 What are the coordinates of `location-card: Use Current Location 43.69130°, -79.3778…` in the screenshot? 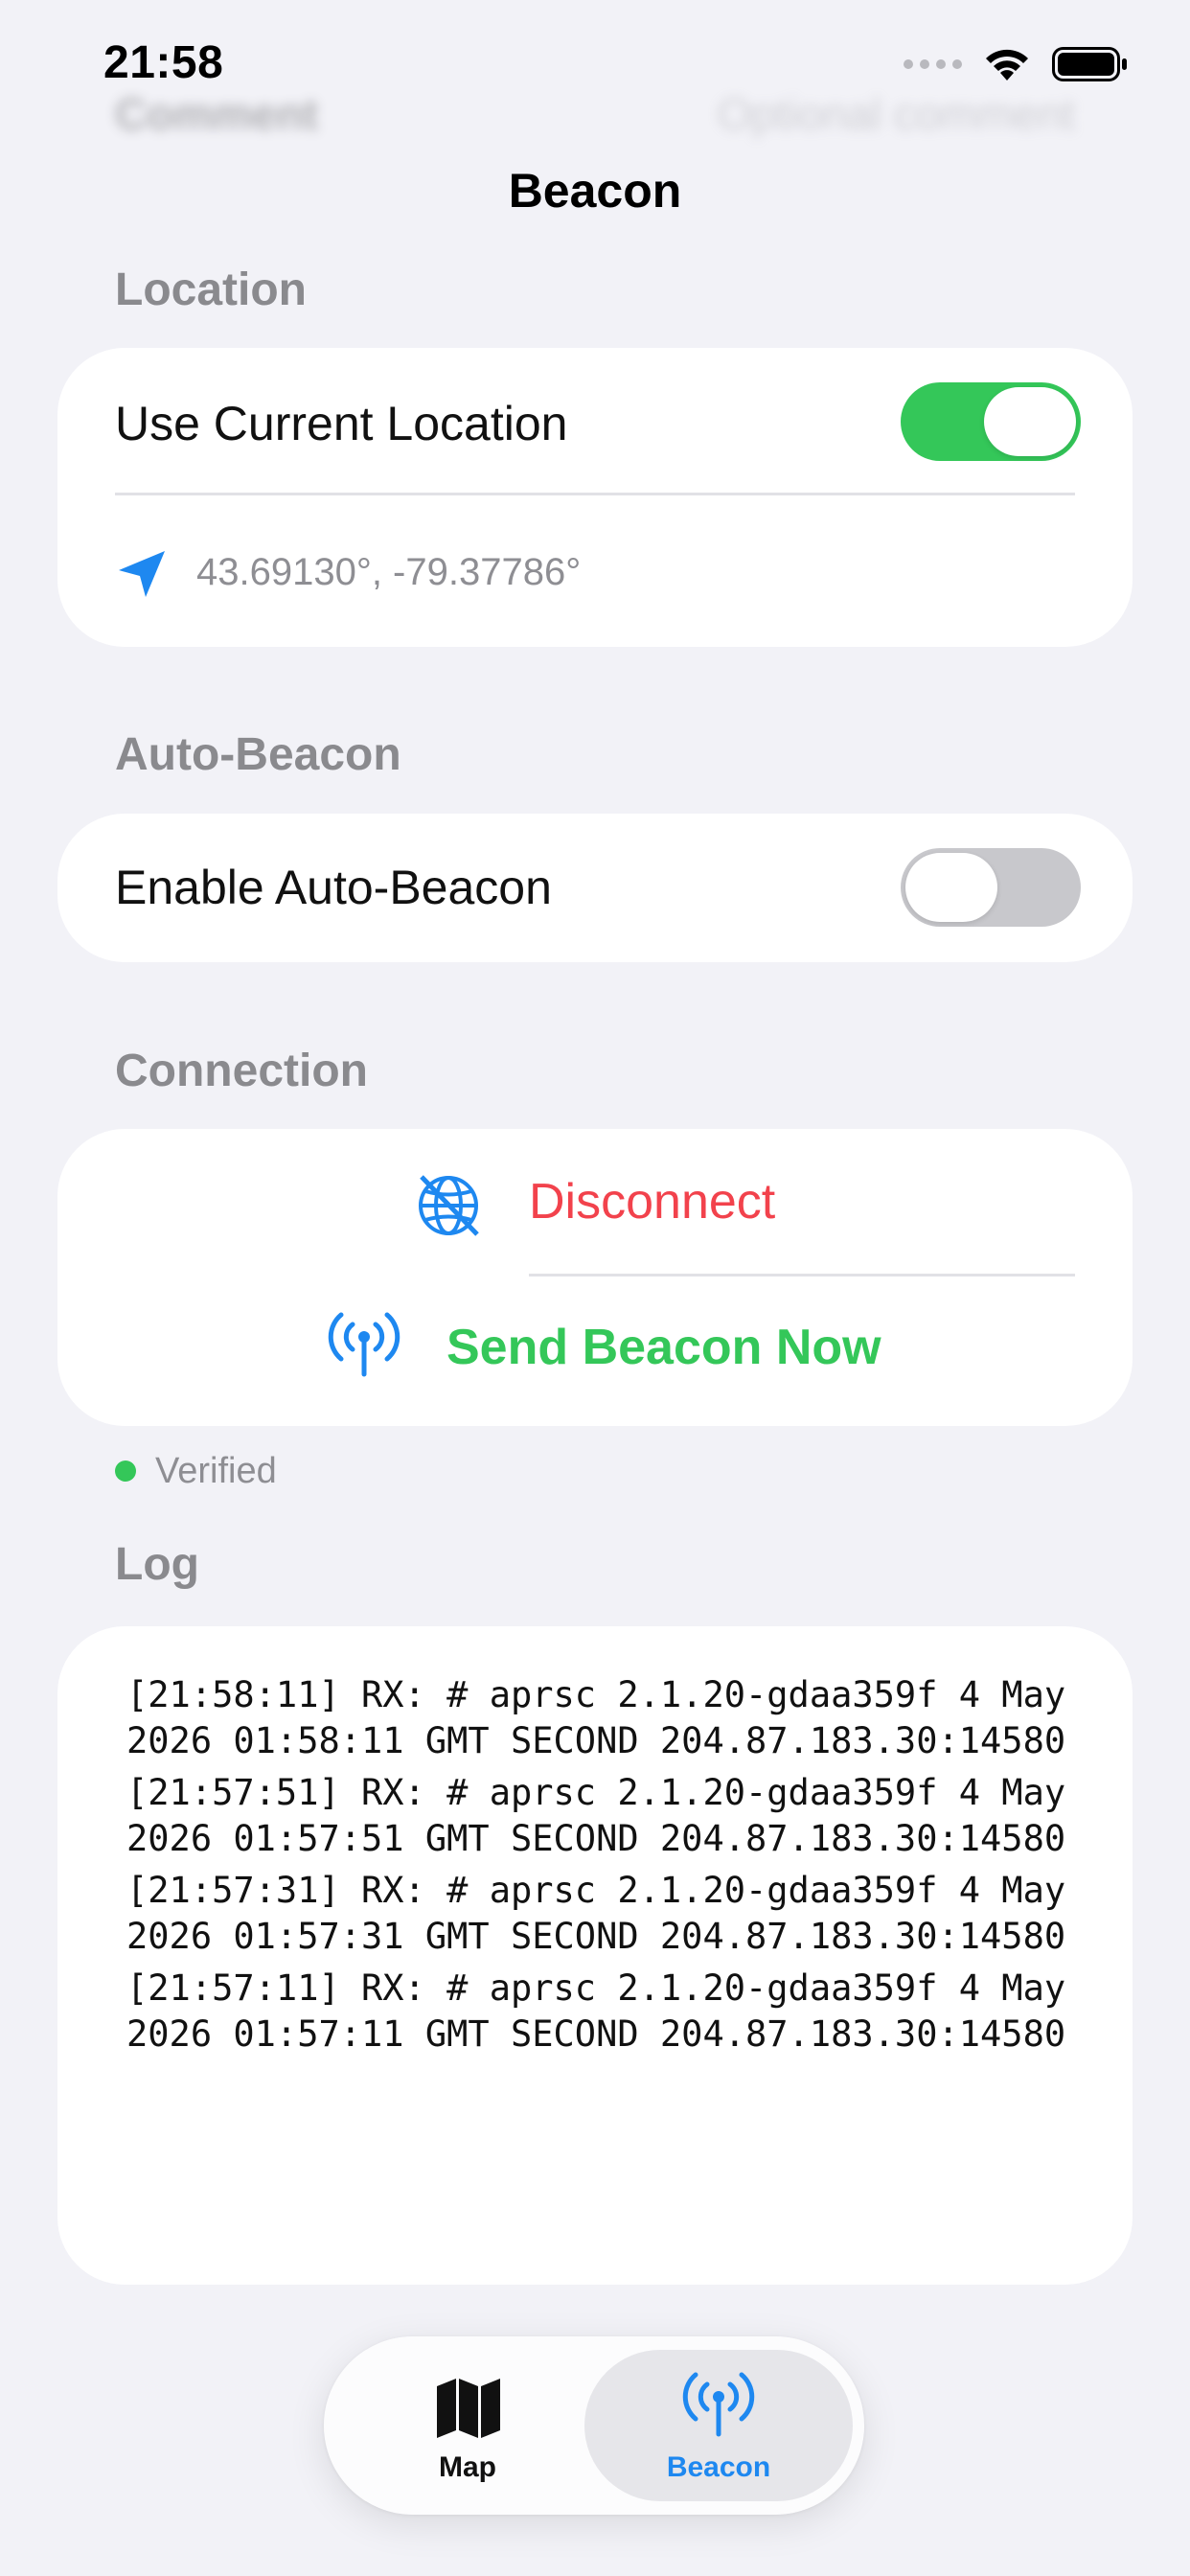 It's located at (595, 497).